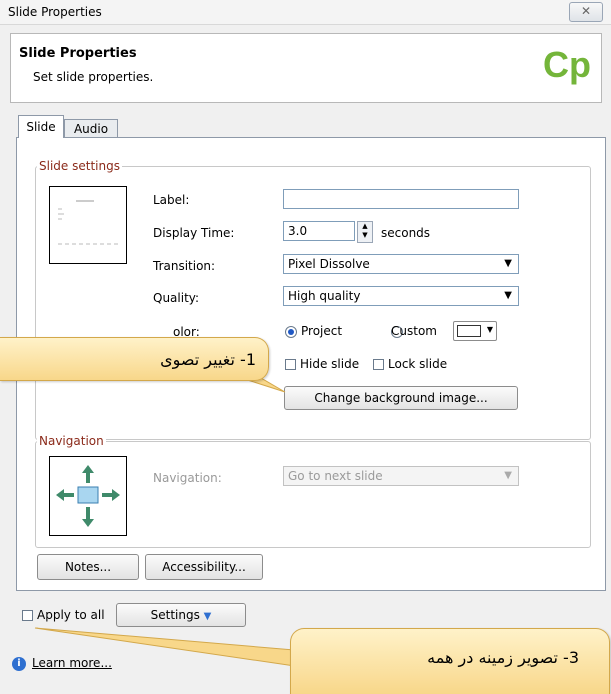  I want to click on callout-step-1-text: 1- تغییر تصوی, so click(208, 359).